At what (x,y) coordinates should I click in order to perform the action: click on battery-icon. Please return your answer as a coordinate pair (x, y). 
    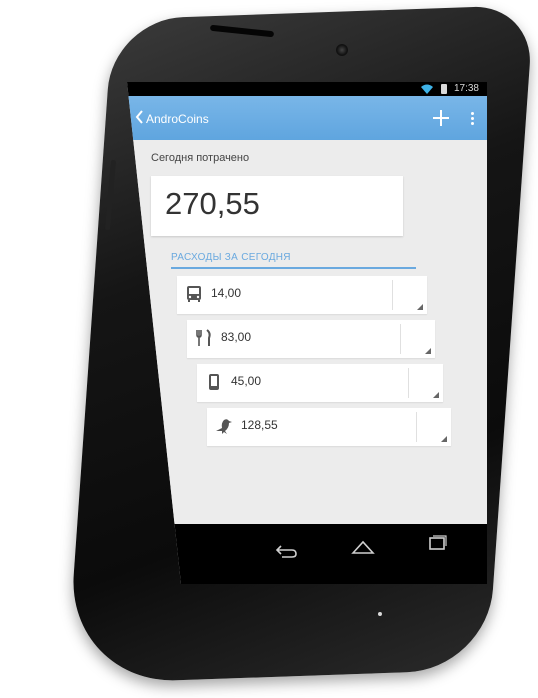
    Looking at the image, I should click on (444, 89).